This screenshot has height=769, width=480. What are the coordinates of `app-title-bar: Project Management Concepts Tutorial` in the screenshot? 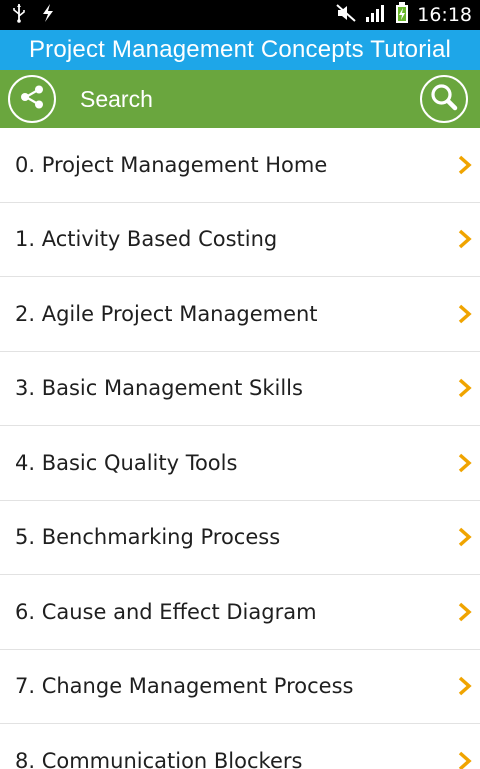 It's located at (240, 50).